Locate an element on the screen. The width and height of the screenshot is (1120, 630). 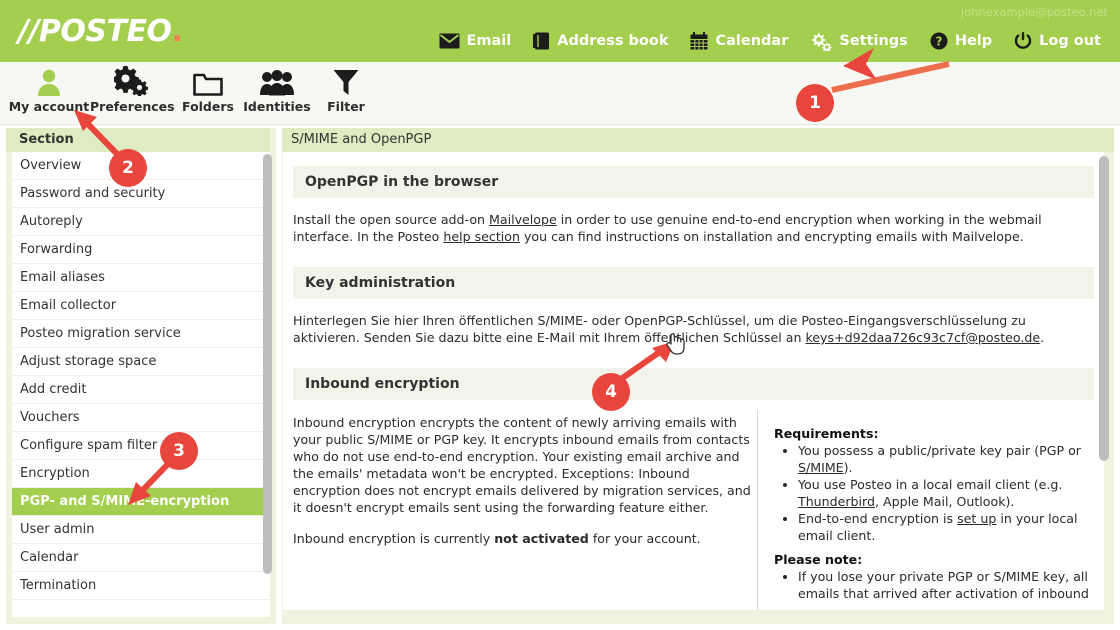
address-book-icon is located at coordinates (541, 41).